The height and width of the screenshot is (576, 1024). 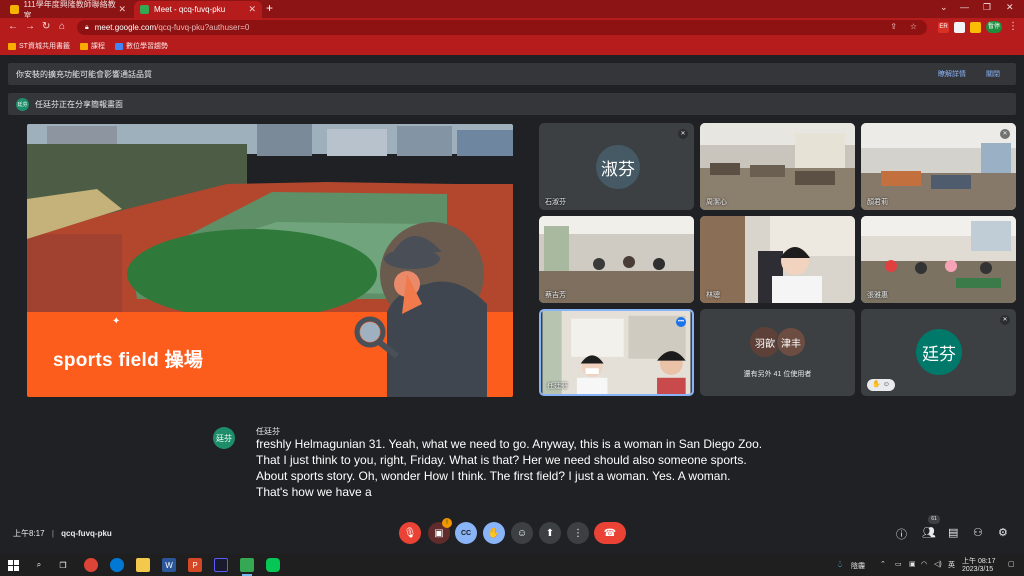 What do you see at coordinates (39, 565) in the screenshot?
I see `search-icon: ⌕` at bounding box center [39, 565].